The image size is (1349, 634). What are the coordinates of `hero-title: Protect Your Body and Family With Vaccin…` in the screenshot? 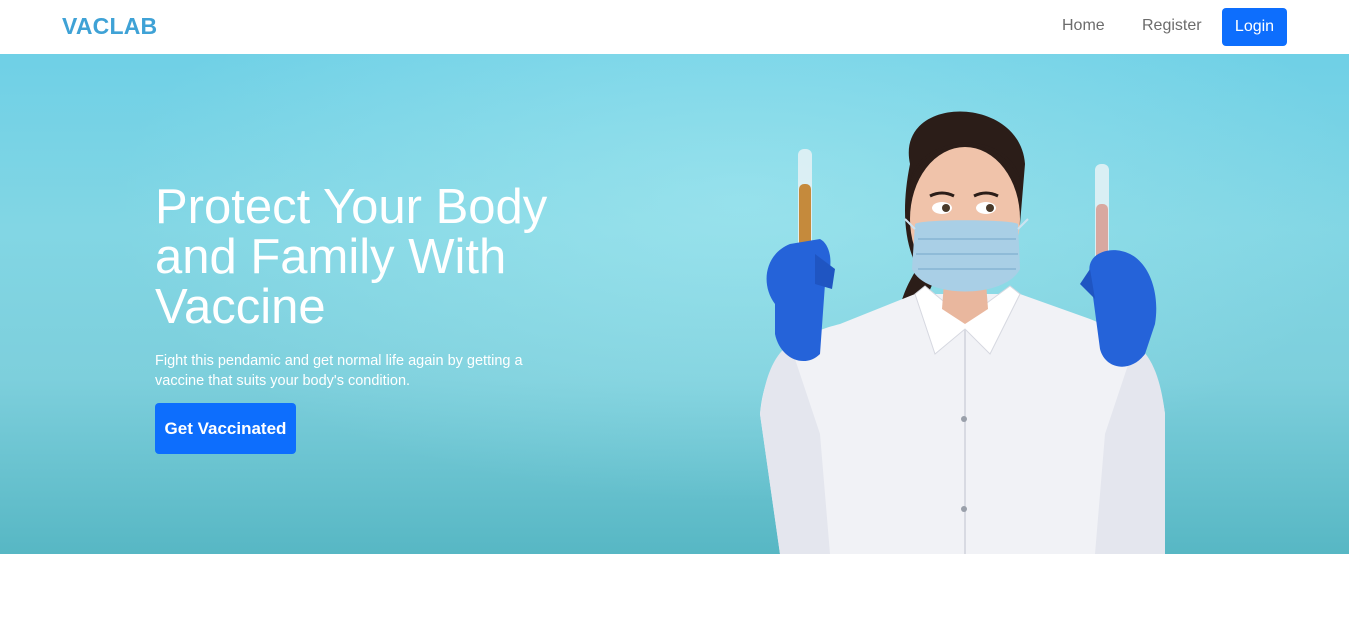 It's located at (351, 257).